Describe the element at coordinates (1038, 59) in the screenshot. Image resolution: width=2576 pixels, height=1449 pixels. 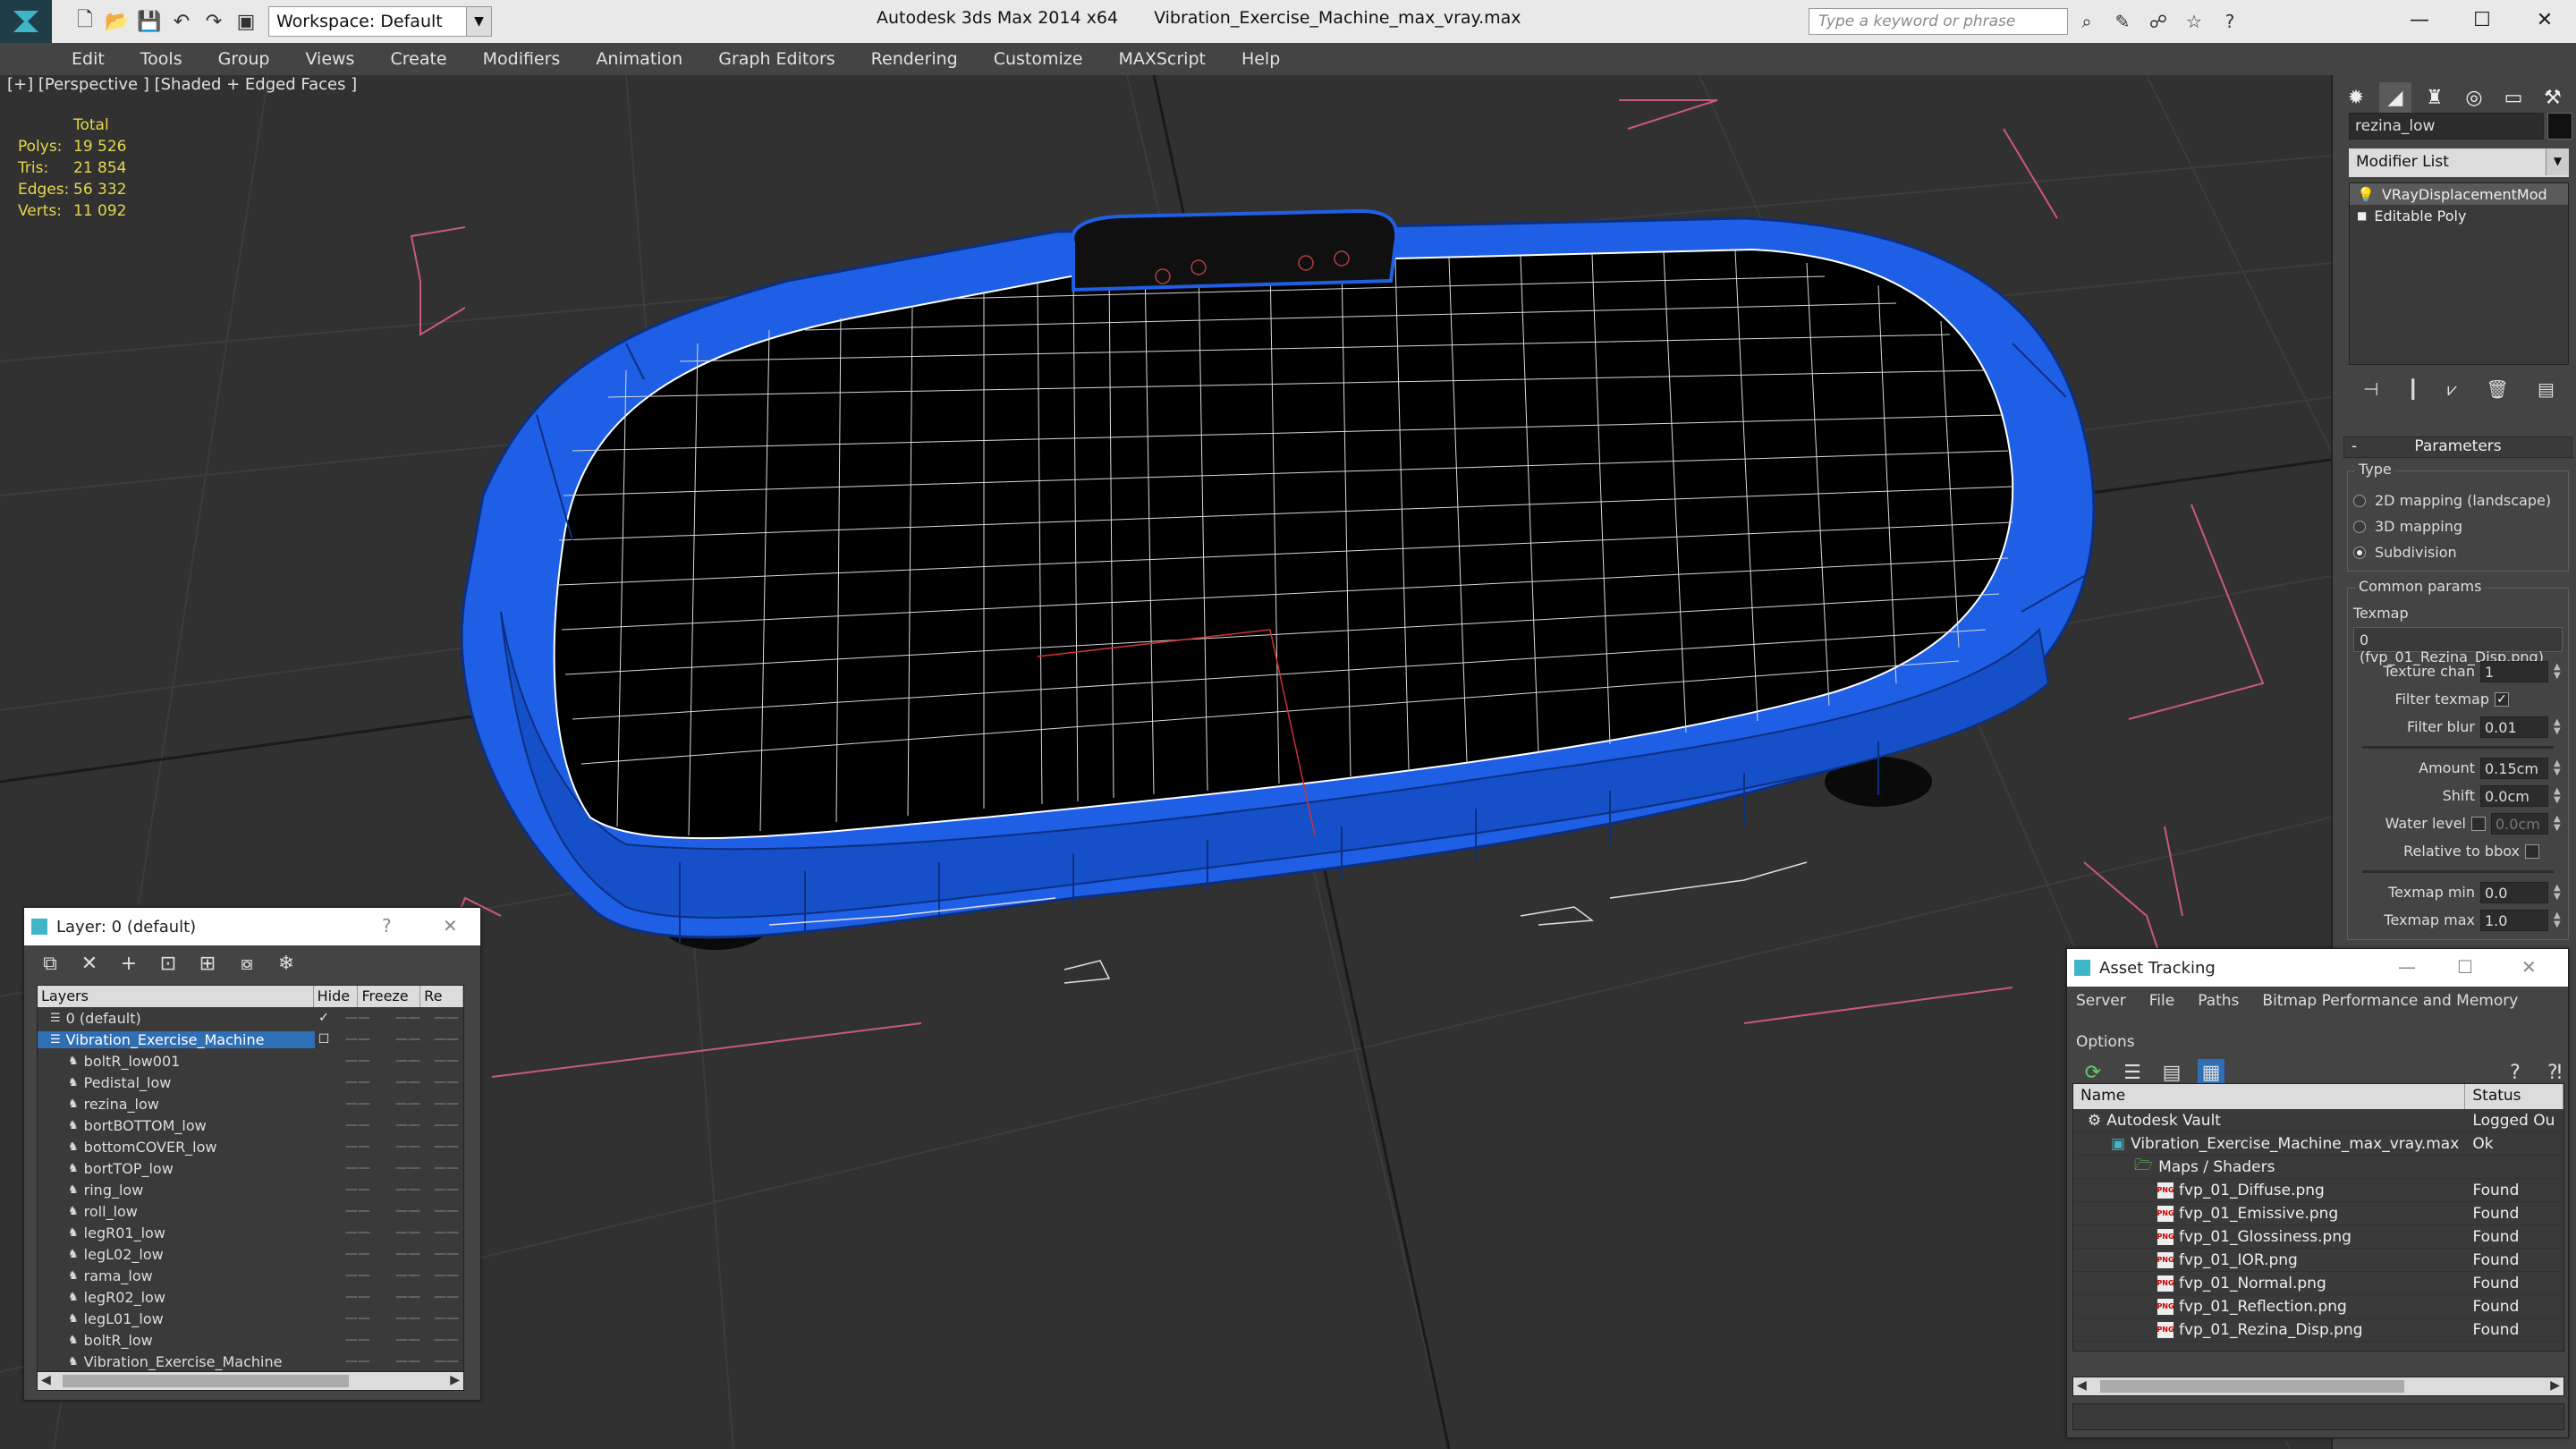
I see `menu-customize: Customize` at that location.